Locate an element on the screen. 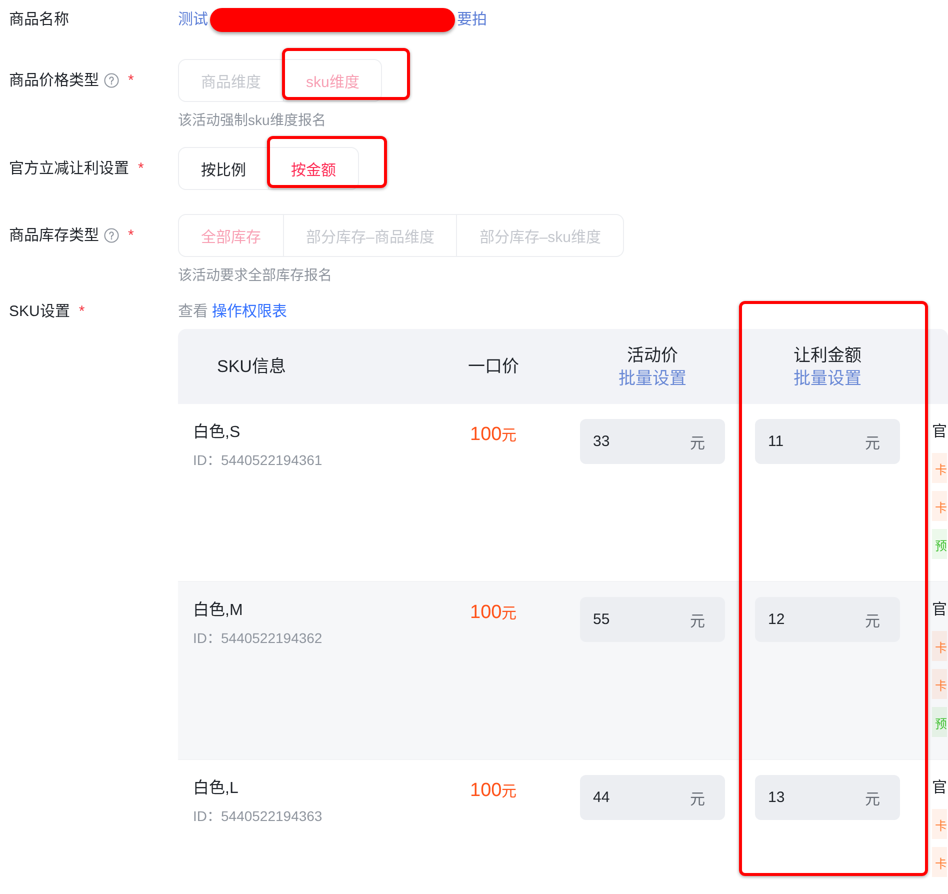 This screenshot has width=948, height=894. field-label: 官方立减让利设置 is located at coordinates (69, 168).